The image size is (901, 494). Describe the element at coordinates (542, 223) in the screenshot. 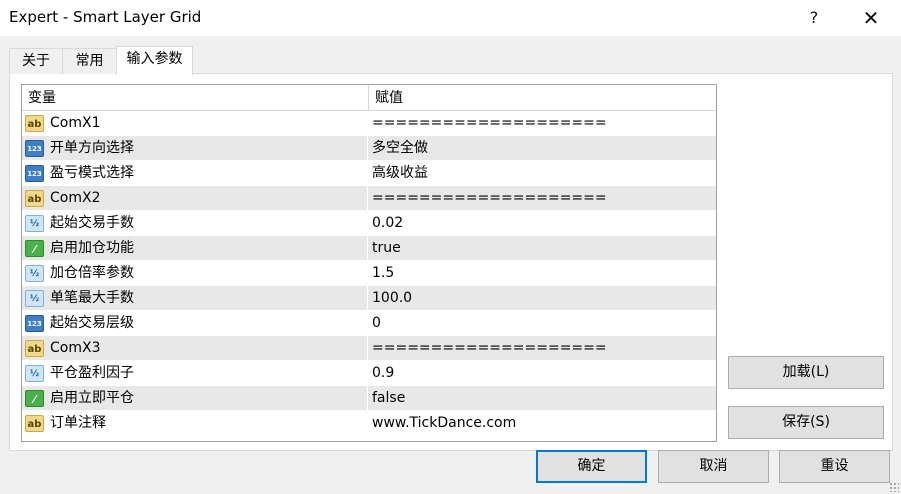

I see `parameter-value: 0.02` at that location.